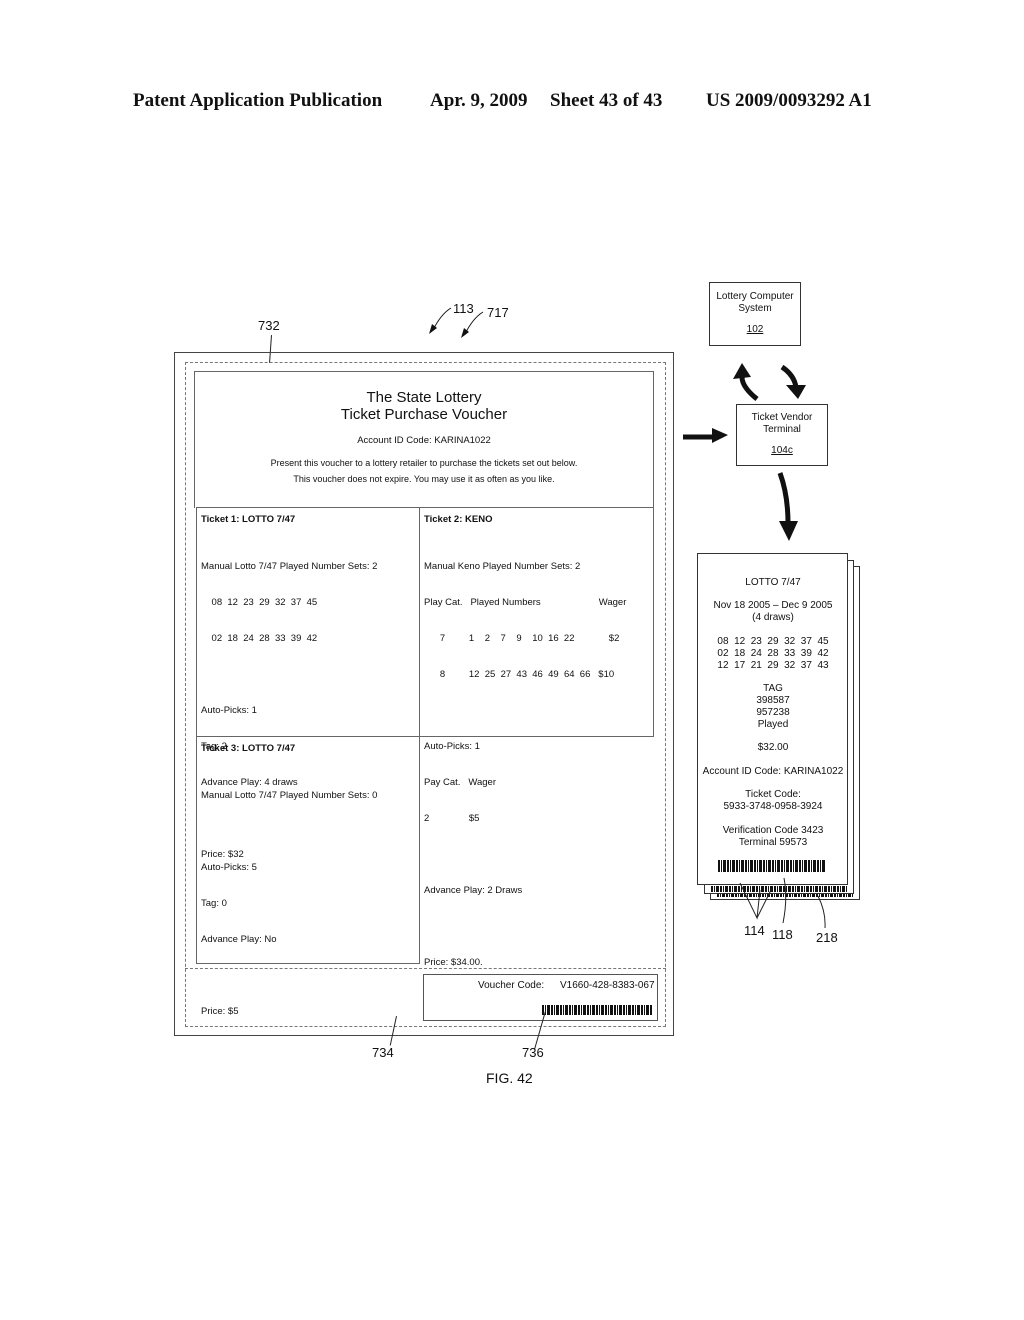 The height and width of the screenshot is (1320, 1024). I want to click on ticket-3-title: Ticket 3: LOTTO 7/47, so click(248, 748).